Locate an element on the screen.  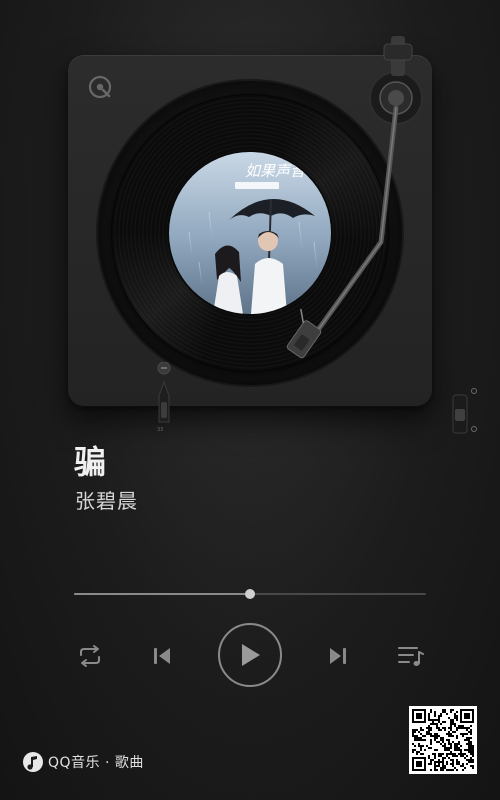
repeat-icon is located at coordinates (90, 656).